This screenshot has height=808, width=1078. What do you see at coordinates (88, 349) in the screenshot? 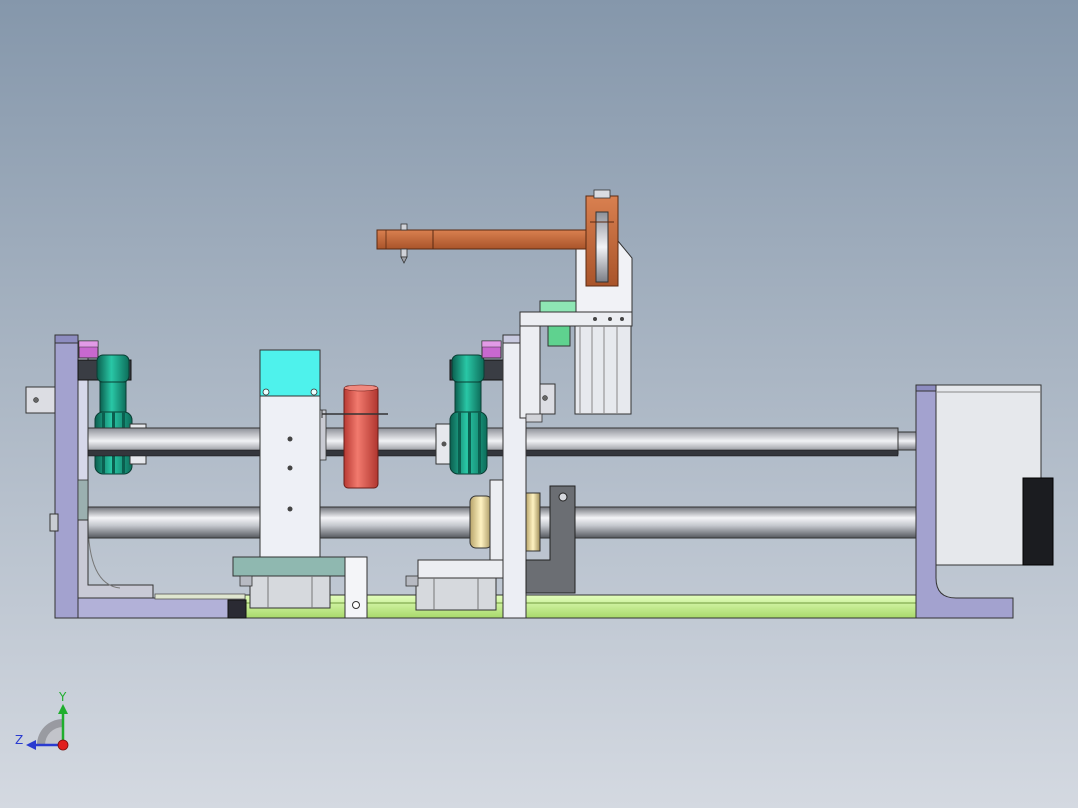
I see `left-magenta-block` at bounding box center [88, 349].